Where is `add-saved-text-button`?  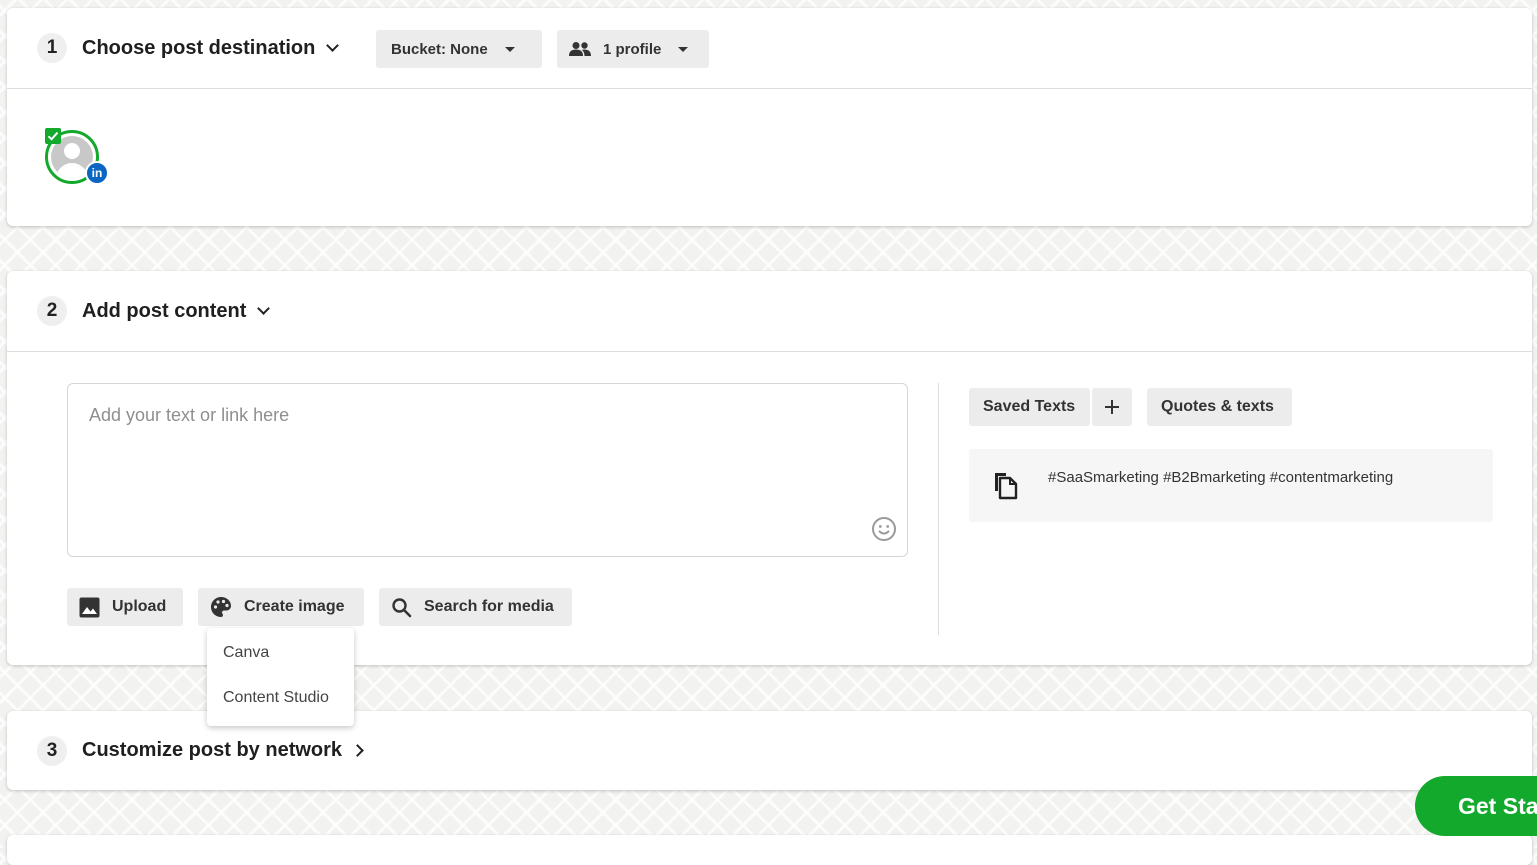
add-saved-text-button is located at coordinates (1112, 407).